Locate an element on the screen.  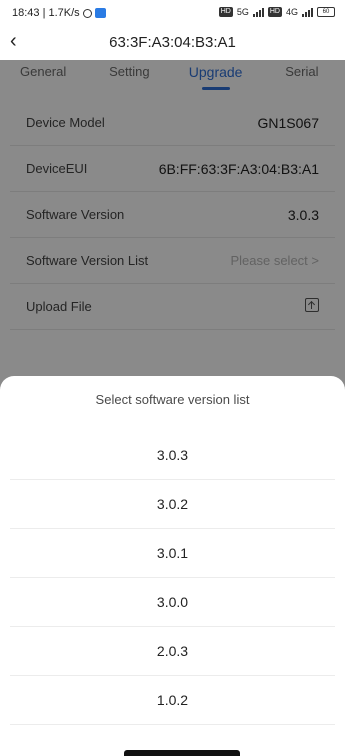
page-title: 63:3F:A3:04:B3:A1 is located at coordinates (172, 42).